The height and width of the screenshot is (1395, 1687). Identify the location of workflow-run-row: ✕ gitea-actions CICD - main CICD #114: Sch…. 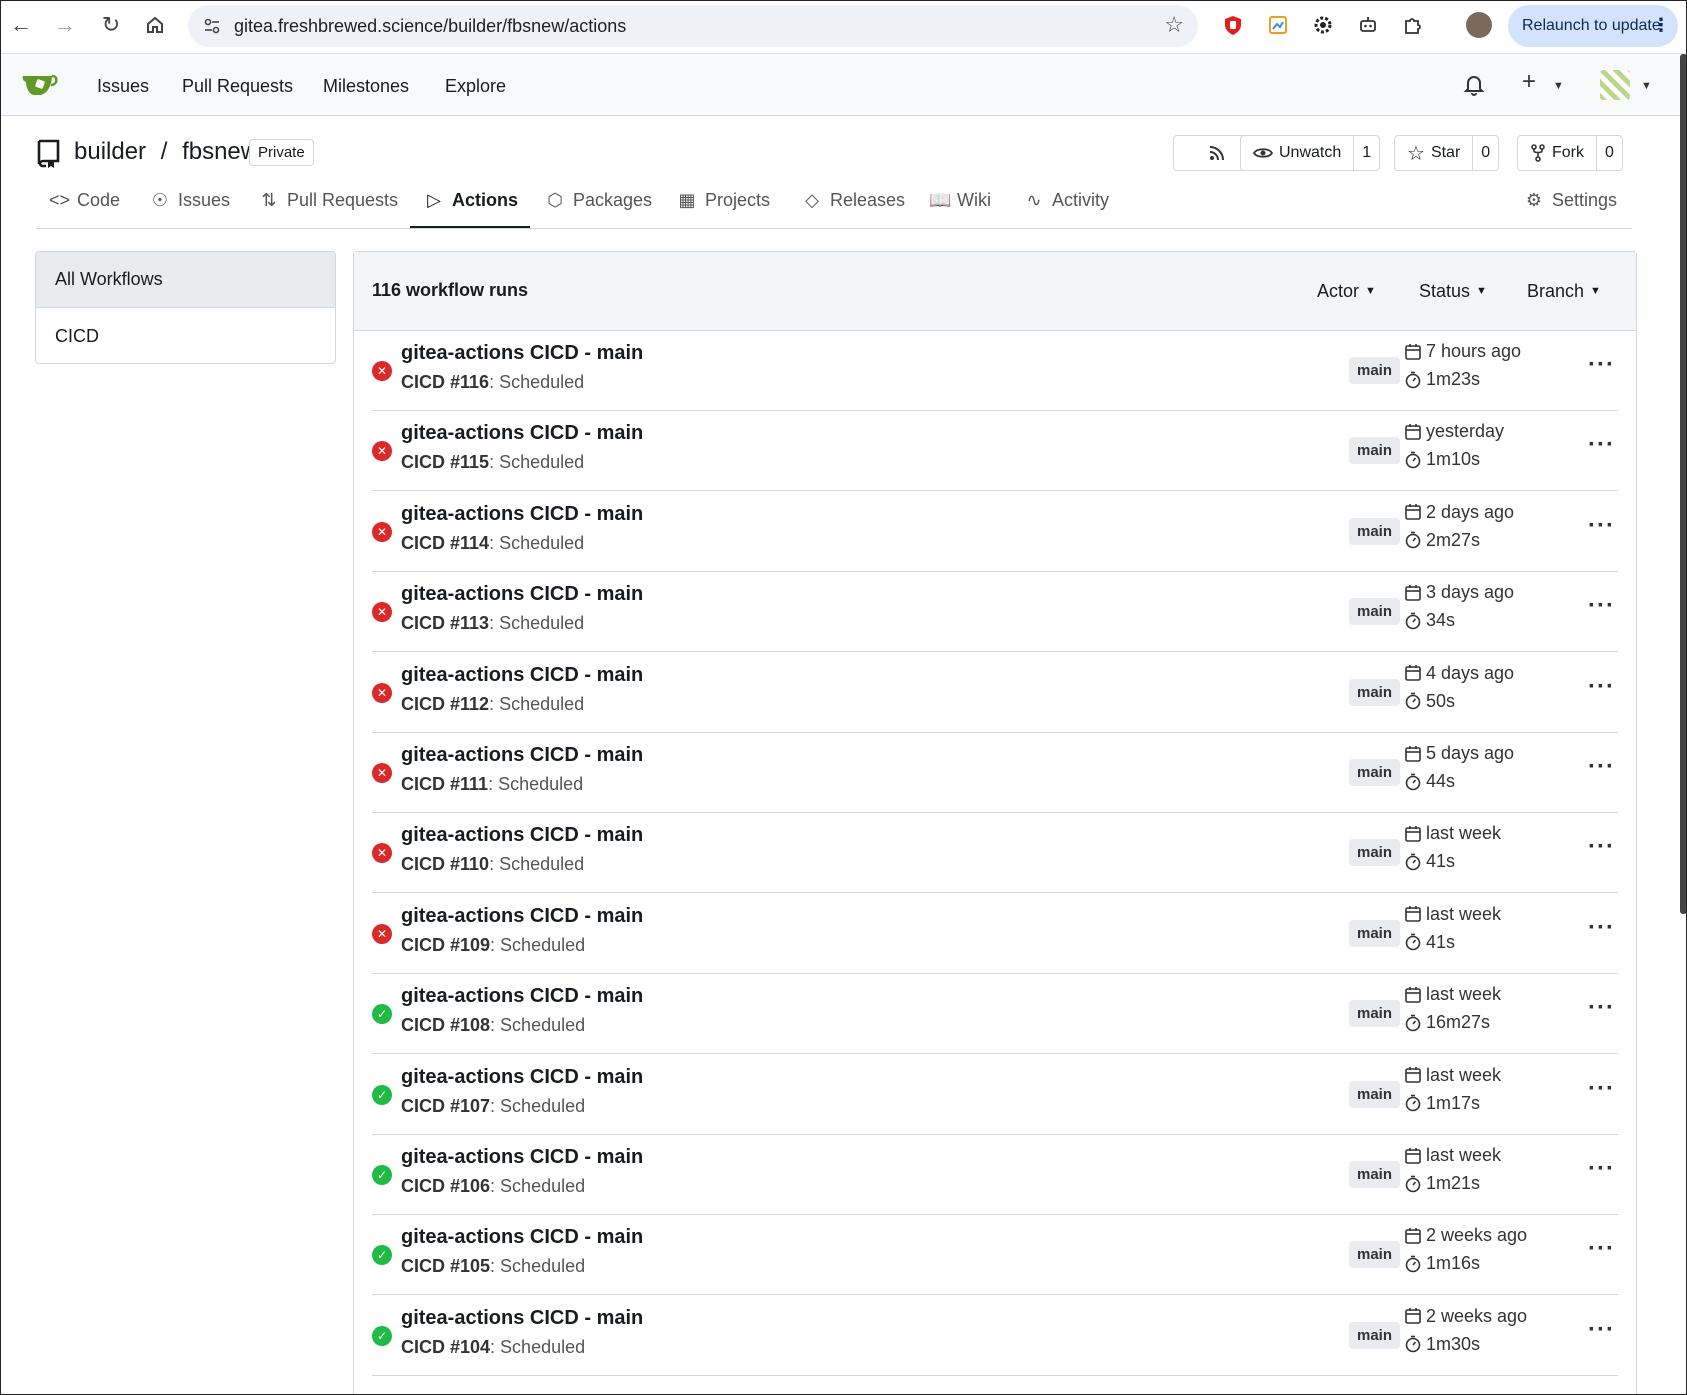
(995, 532).